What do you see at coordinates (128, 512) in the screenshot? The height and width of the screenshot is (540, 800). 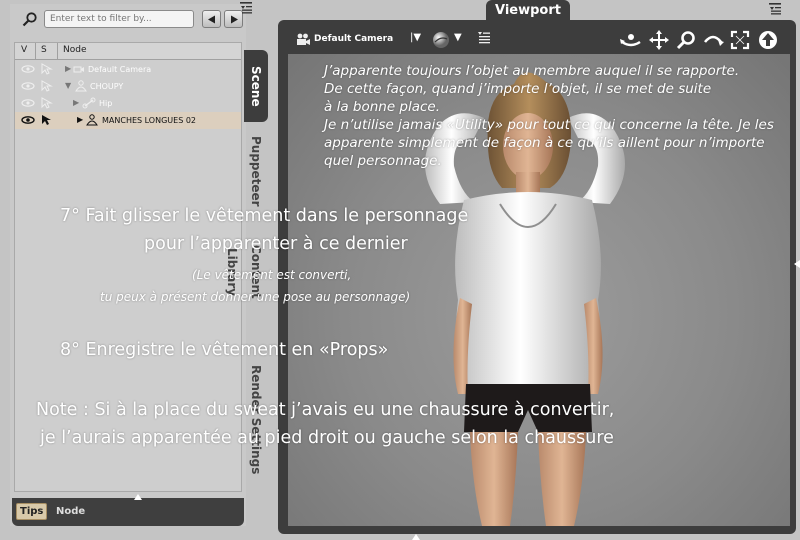 I see `bottom-tab-bar: Tips Node` at bounding box center [128, 512].